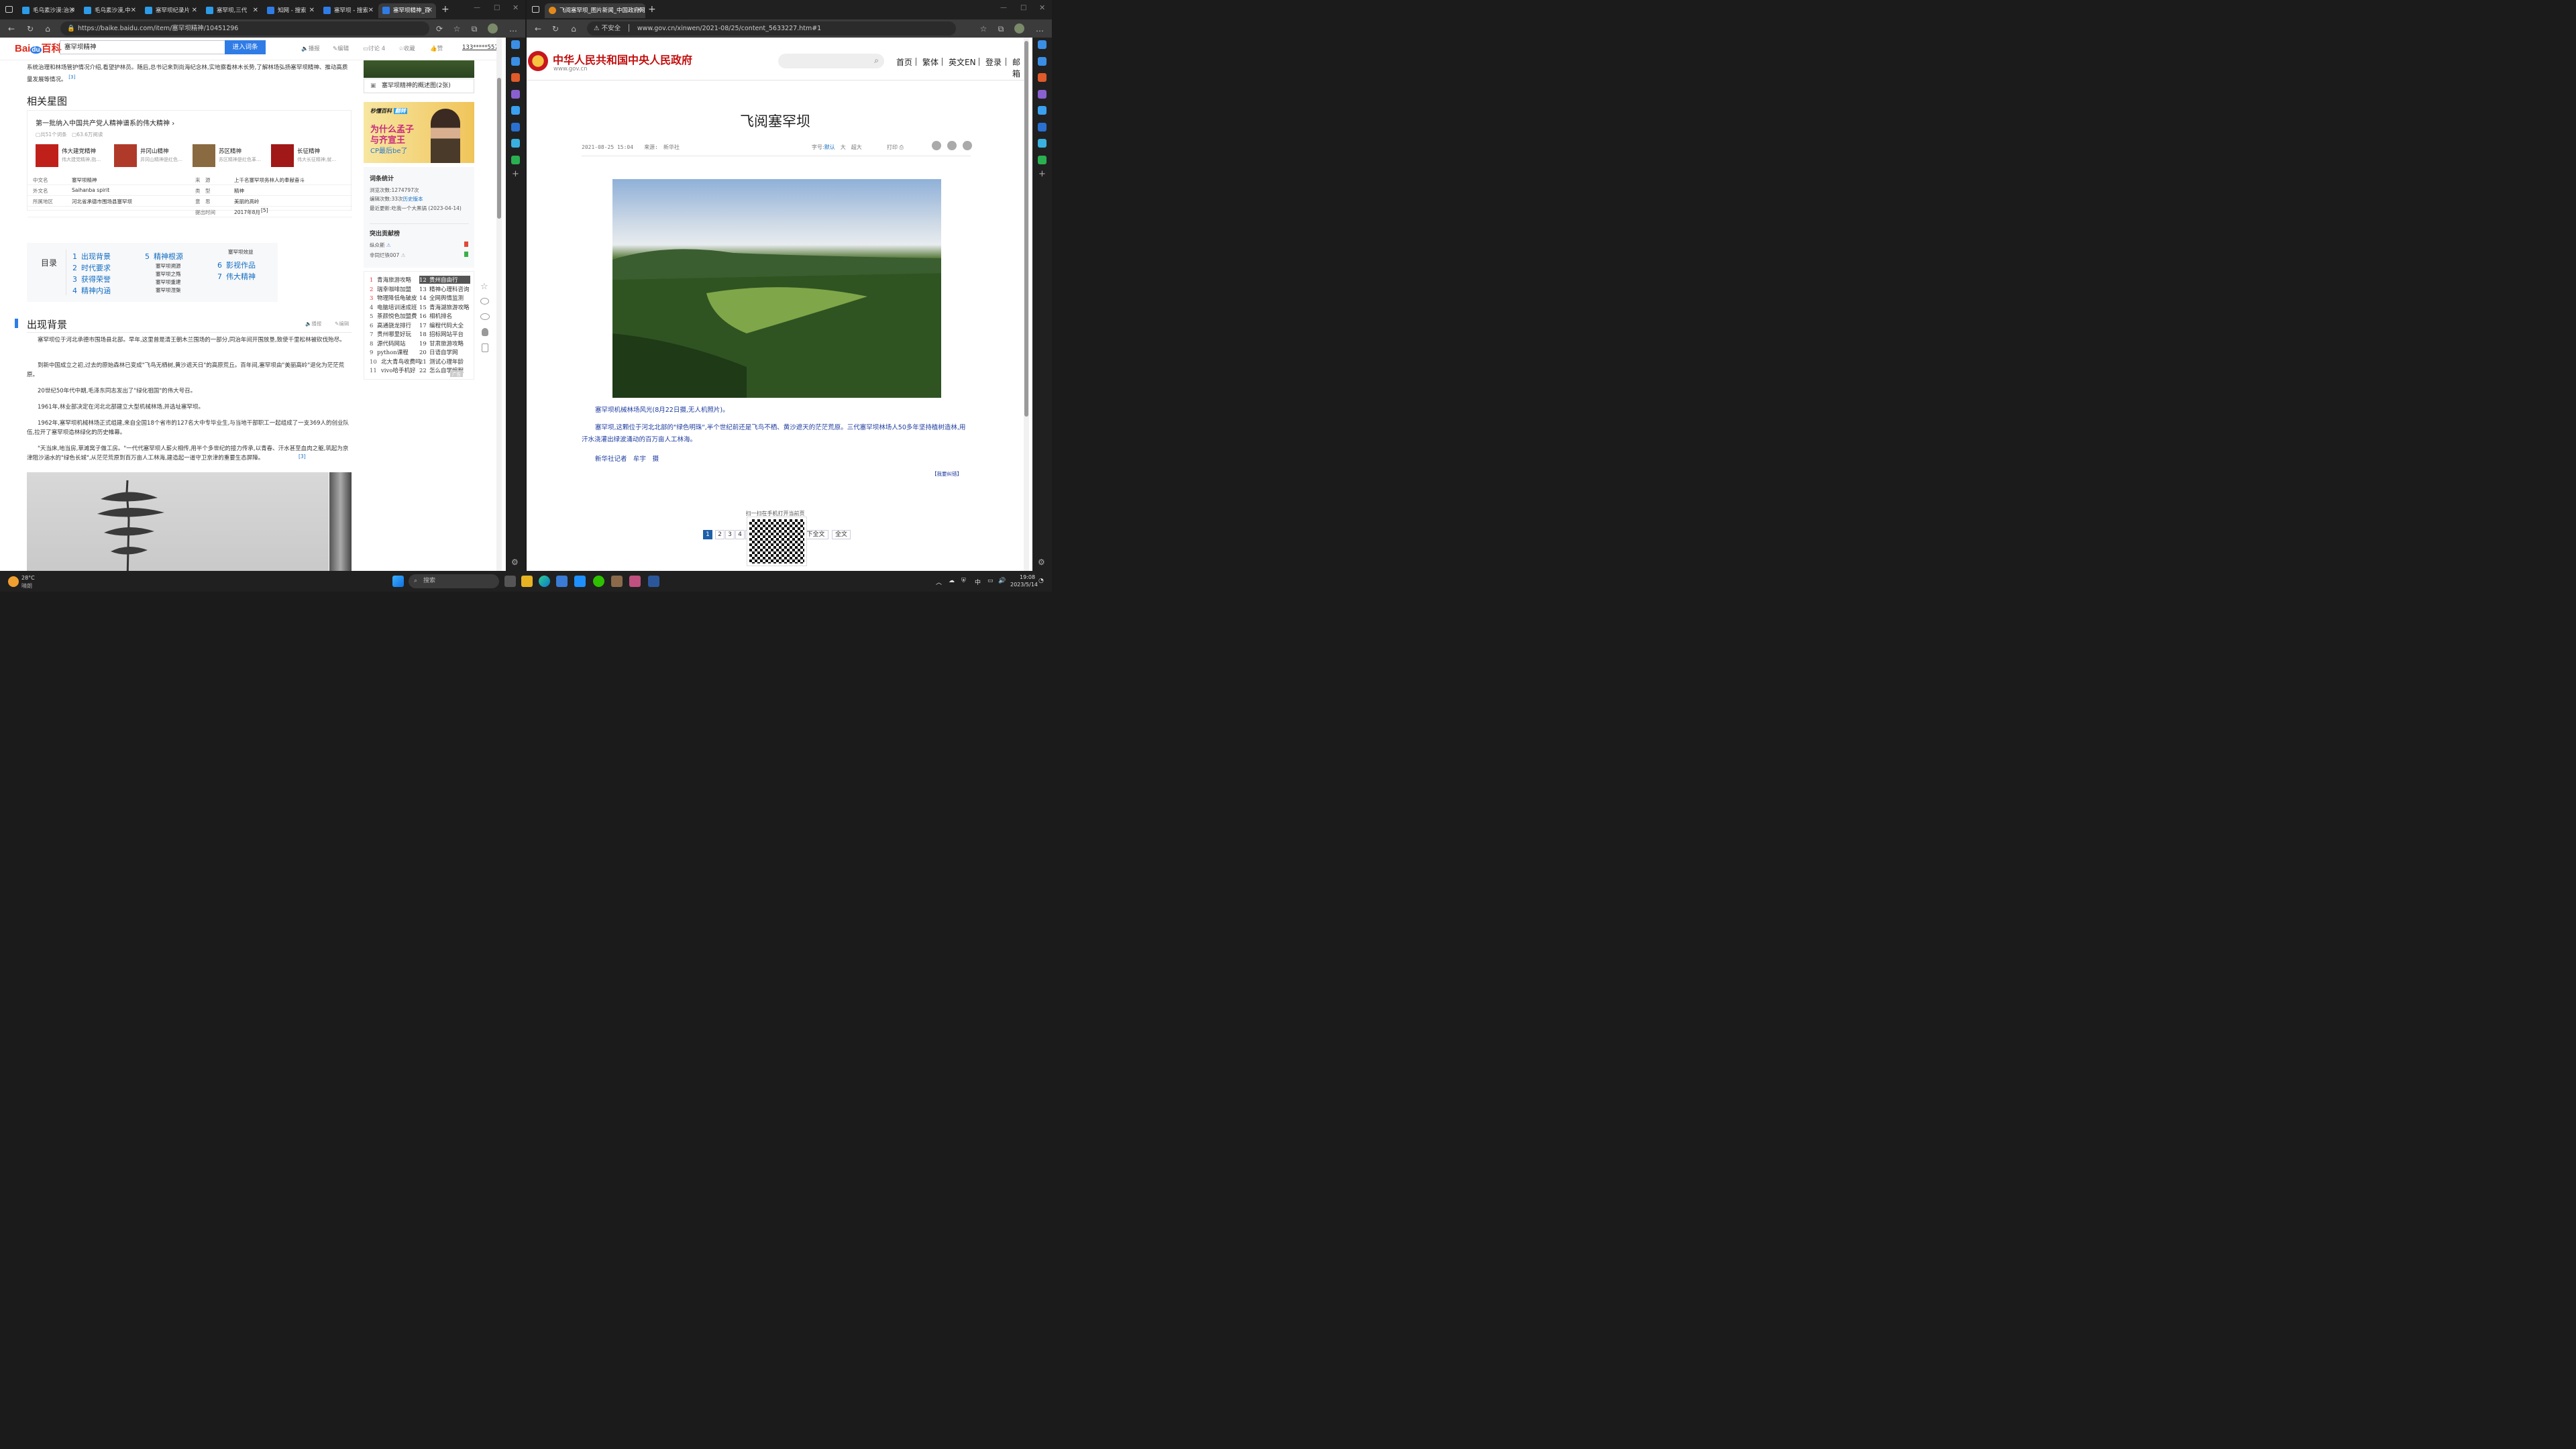  Describe the element at coordinates (635, 581) in the screenshot. I see `app-icon-photo` at that location.